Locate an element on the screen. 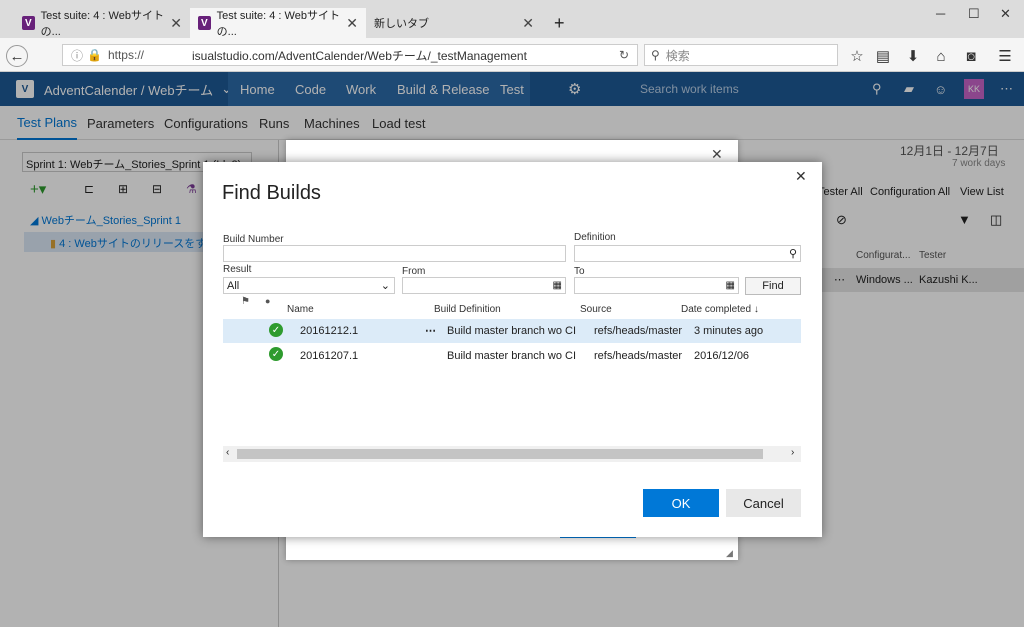 The image size is (1024, 627). menu-icon: ☰ is located at coordinates (1005, 56).